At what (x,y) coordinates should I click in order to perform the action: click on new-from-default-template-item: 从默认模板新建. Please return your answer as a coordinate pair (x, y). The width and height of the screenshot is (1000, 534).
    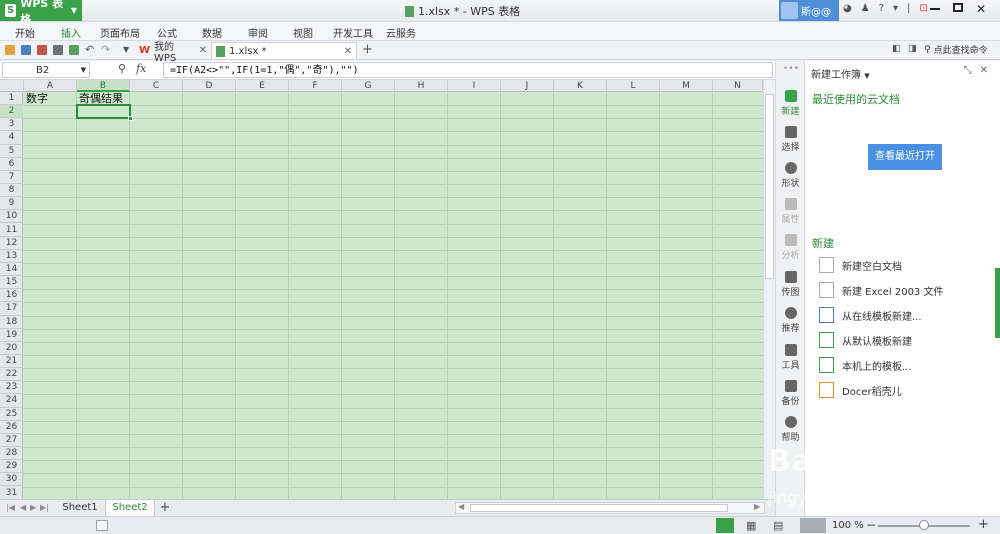
    Looking at the image, I should click on (865, 340).